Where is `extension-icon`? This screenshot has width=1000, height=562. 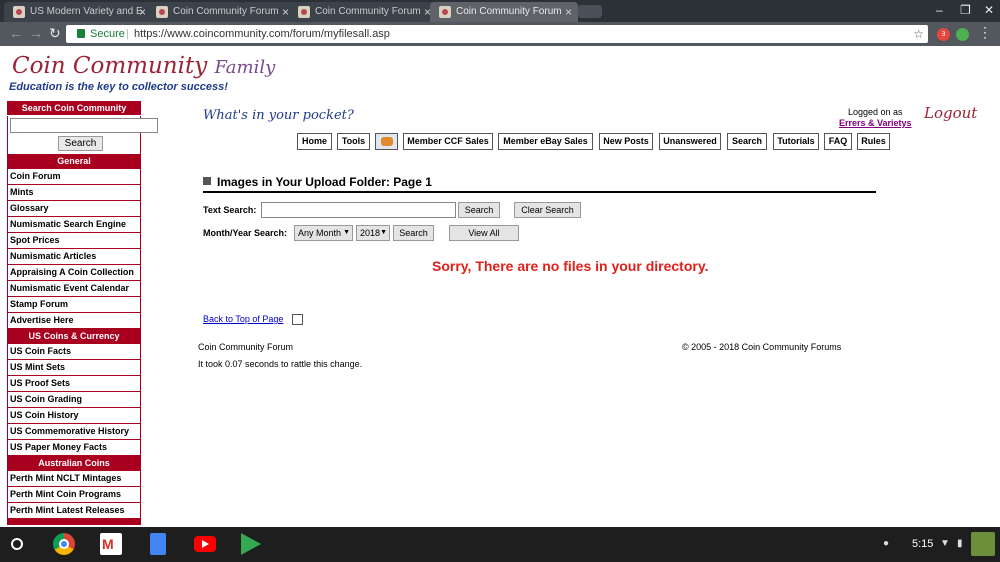 extension-icon is located at coordinates (962, 34).